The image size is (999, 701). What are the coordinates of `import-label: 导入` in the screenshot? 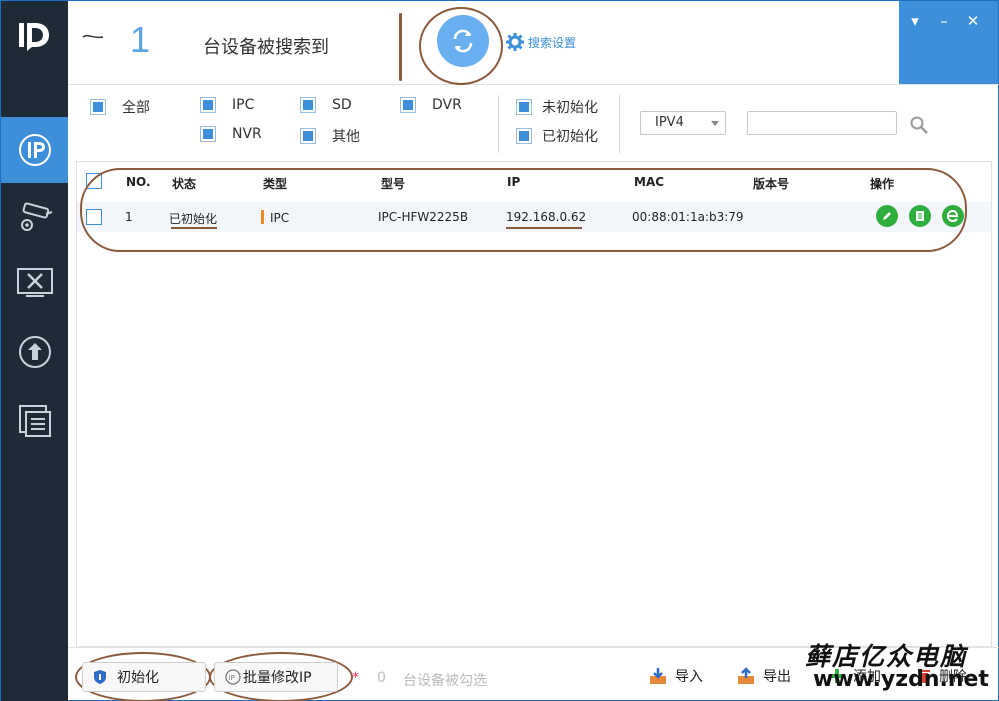 It's located at (689, 677).